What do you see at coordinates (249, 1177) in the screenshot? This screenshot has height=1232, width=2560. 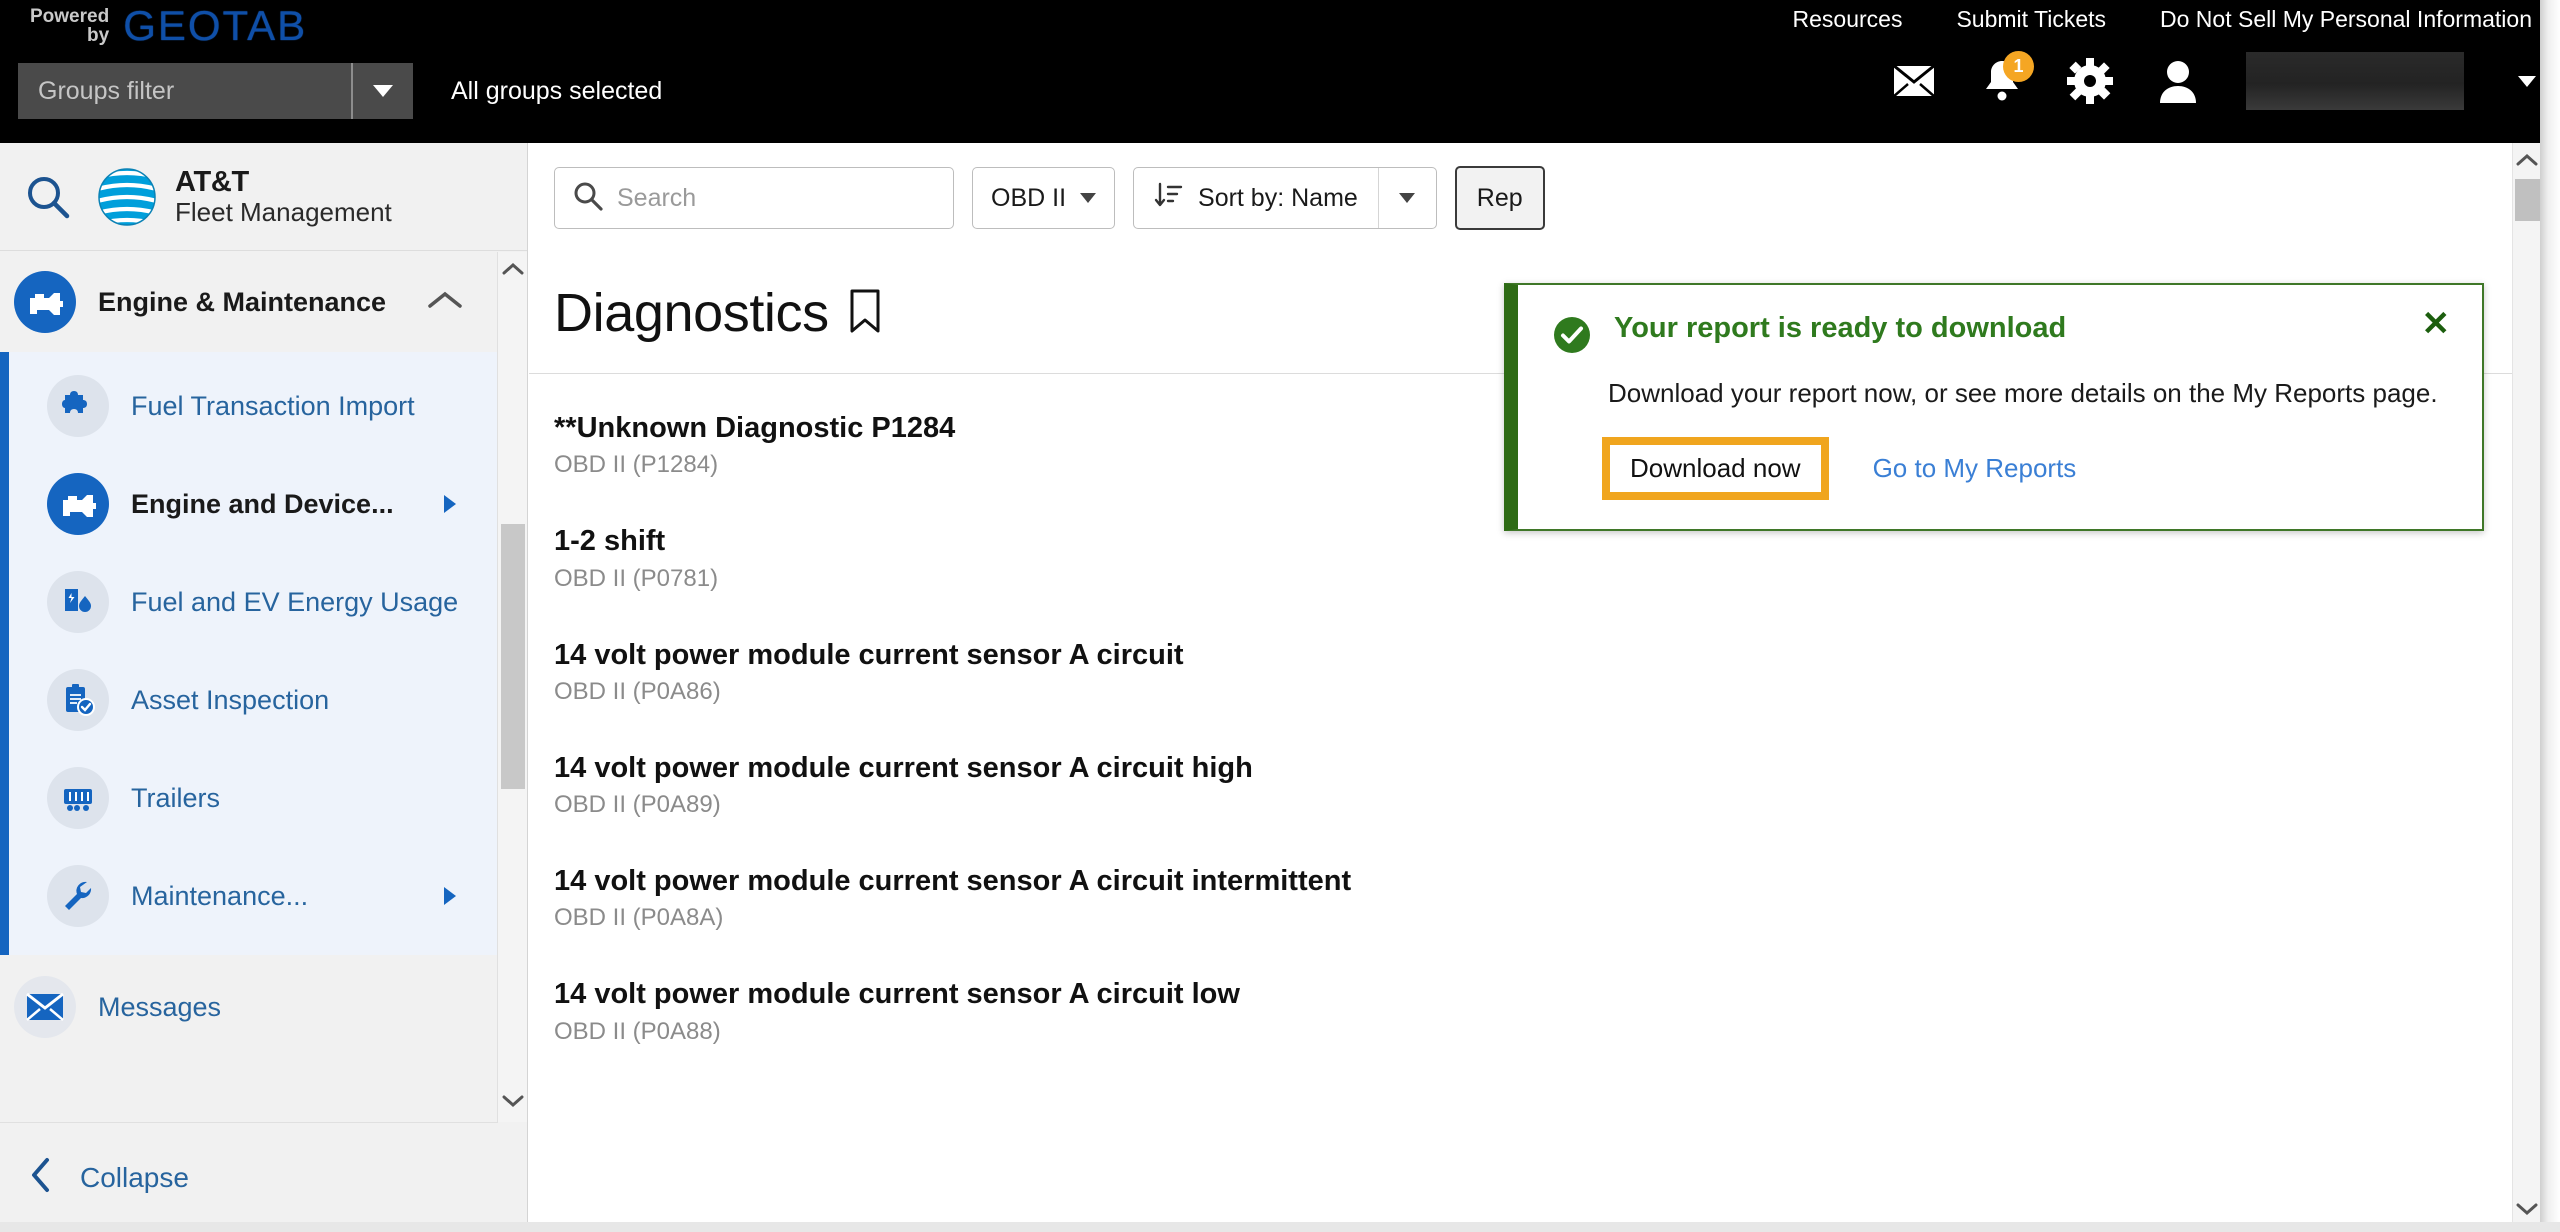 I see `sidebar-collapse-button: Collapse` at bounding box center [249, 1177].